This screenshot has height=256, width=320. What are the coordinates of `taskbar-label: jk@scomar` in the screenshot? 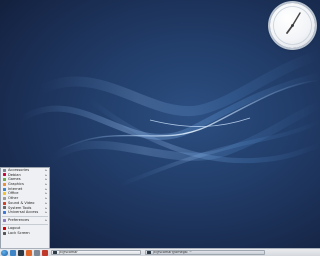 It's located at (68, 251).